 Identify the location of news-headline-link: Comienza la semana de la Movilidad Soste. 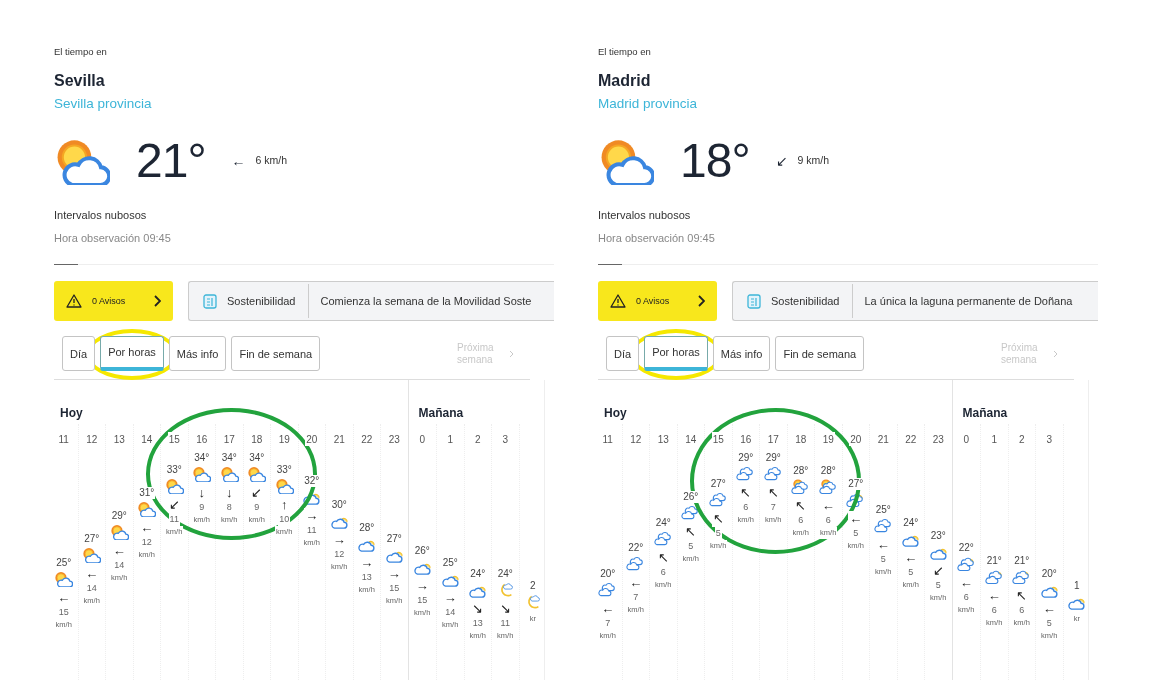
(420, 301).